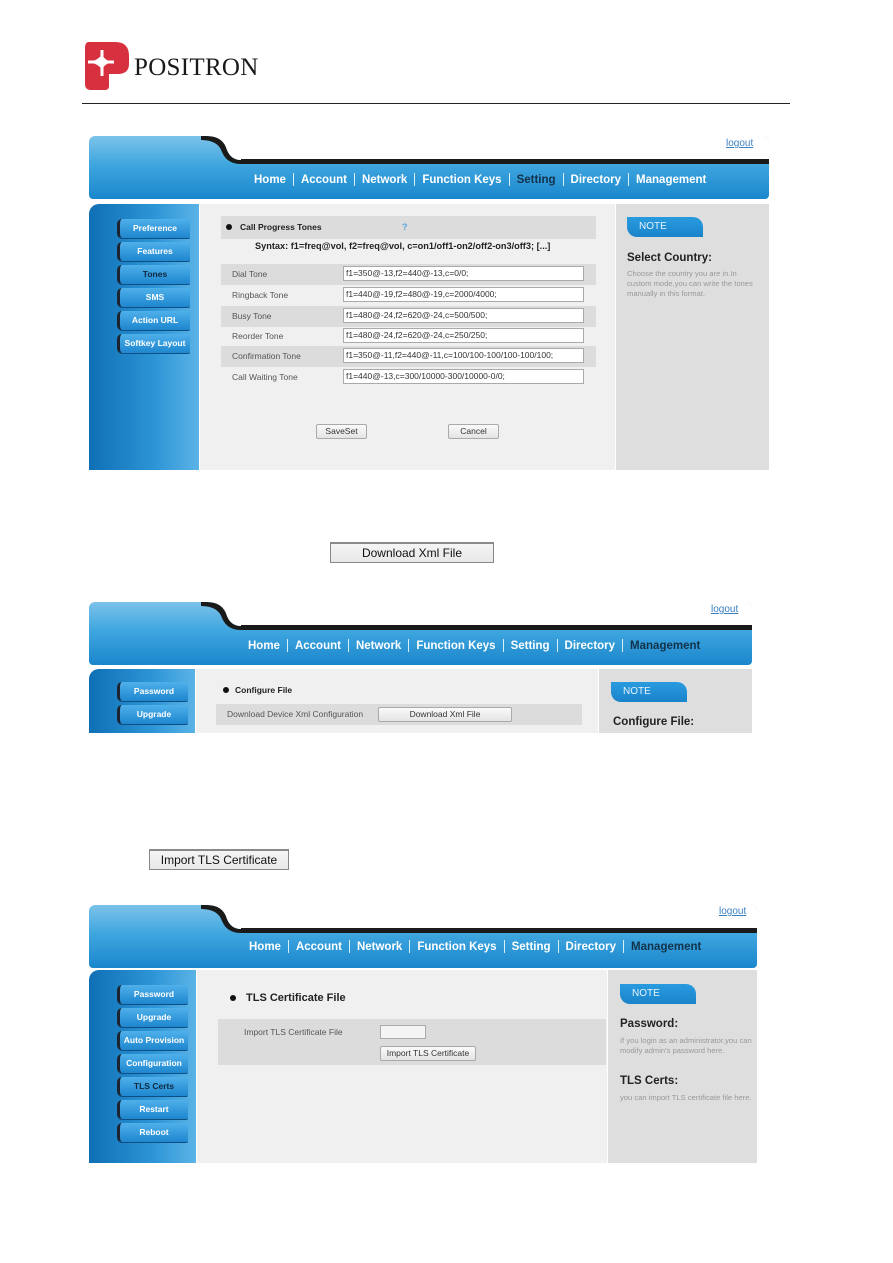 The height and width of the screenshot is (1263, 893). Describe the element at coordinates (463, 273) in the screenshot. I see `dial-tone-input` at that location.